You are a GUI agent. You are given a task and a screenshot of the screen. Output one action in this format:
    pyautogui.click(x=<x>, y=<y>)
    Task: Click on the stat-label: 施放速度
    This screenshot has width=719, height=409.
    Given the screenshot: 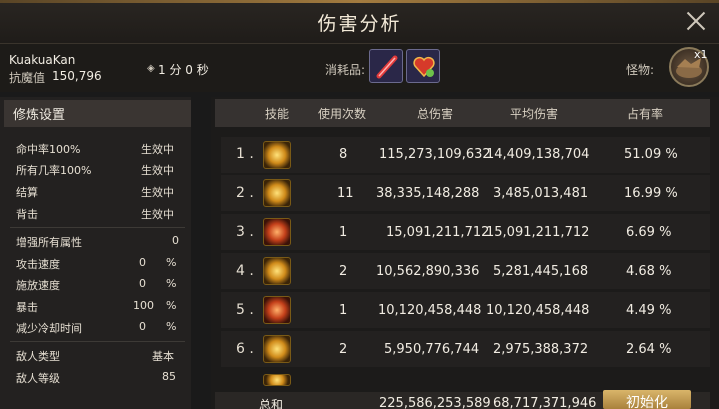 What is the action you would take?
    pyautogui.click(x=38, y=285)
    